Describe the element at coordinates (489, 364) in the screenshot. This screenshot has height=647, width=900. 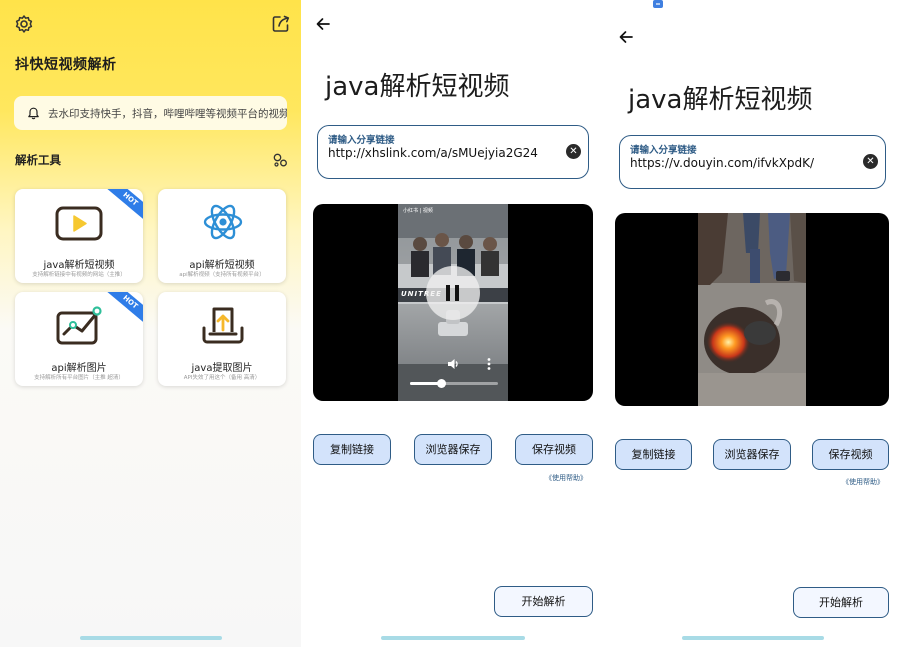
I see `more-vertical-icon` at that location.